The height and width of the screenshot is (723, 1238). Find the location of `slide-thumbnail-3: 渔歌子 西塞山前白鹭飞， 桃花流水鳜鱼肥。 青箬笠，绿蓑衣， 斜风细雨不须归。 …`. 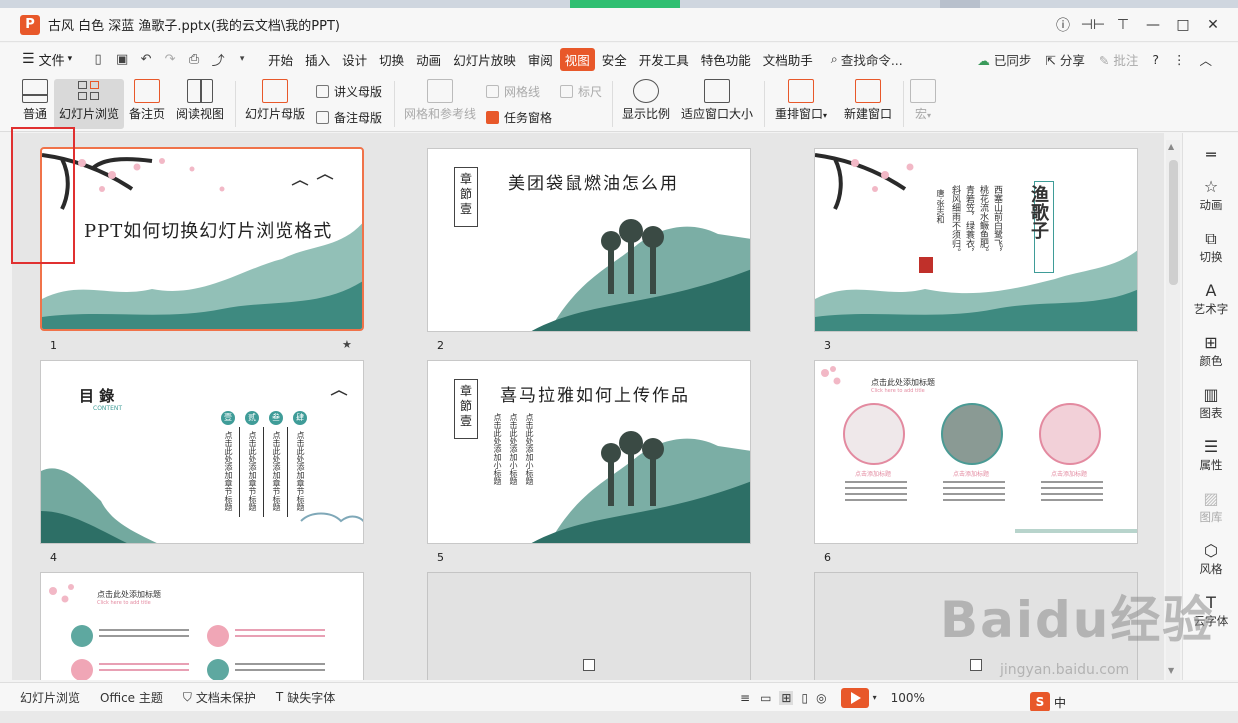

slide-thumbnail-3: 渔歌子 西塞山前白鹭飞， 桃花流水鳜鱼肥。 青箬笠，绿蓑衣， 斜风细雨不须归。 … is located at coordinates (976, 240).